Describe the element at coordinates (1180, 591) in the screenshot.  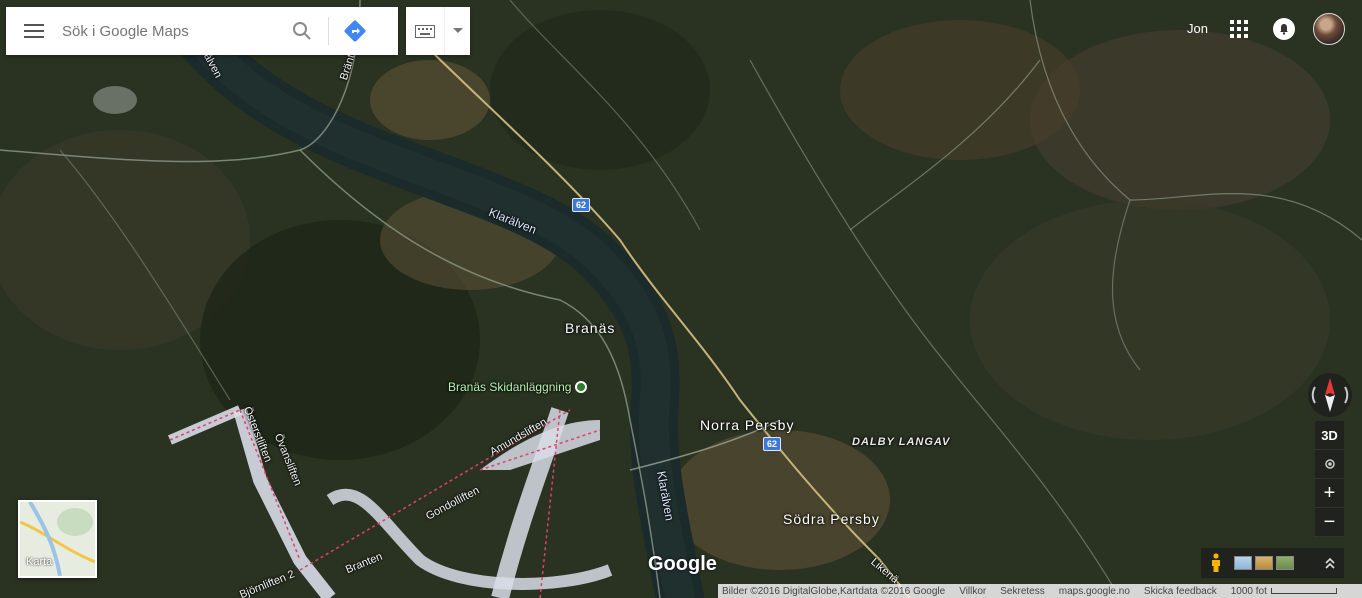
I see `feedback-link: Skicka feedback` at that location.